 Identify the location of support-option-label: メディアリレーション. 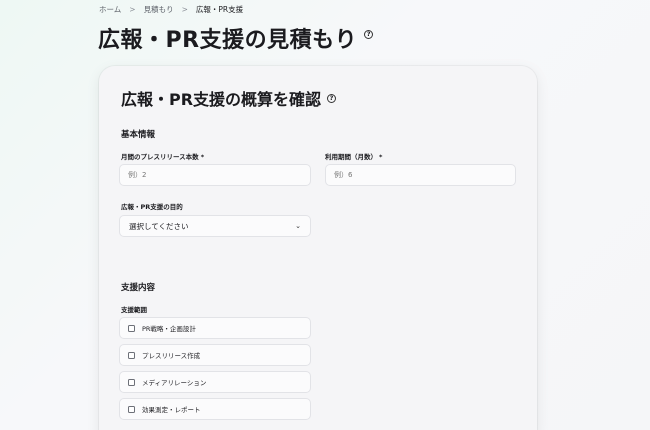
(174, 383).